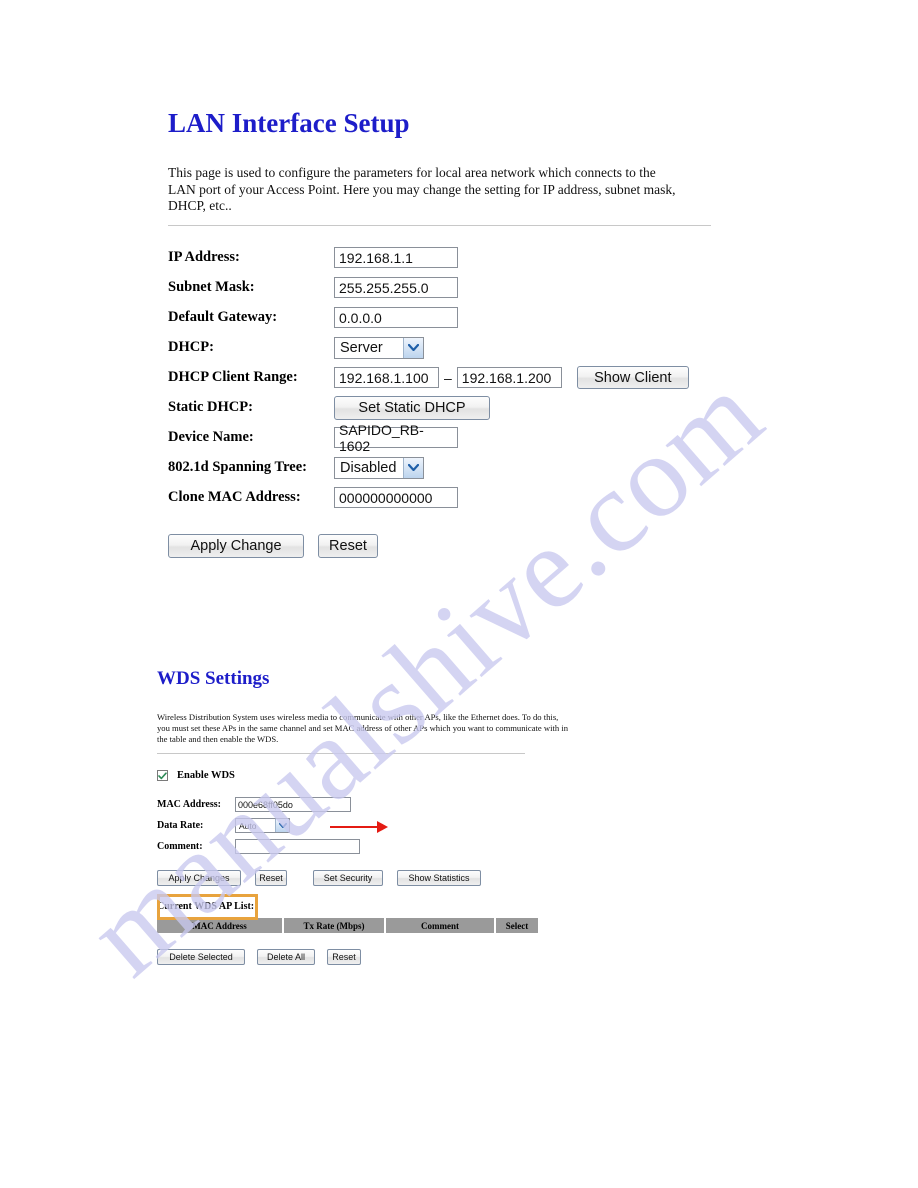 The image size is (918, 1188). I want to click on lan-page-title: LAN Interface Setup, so click(289, 123).